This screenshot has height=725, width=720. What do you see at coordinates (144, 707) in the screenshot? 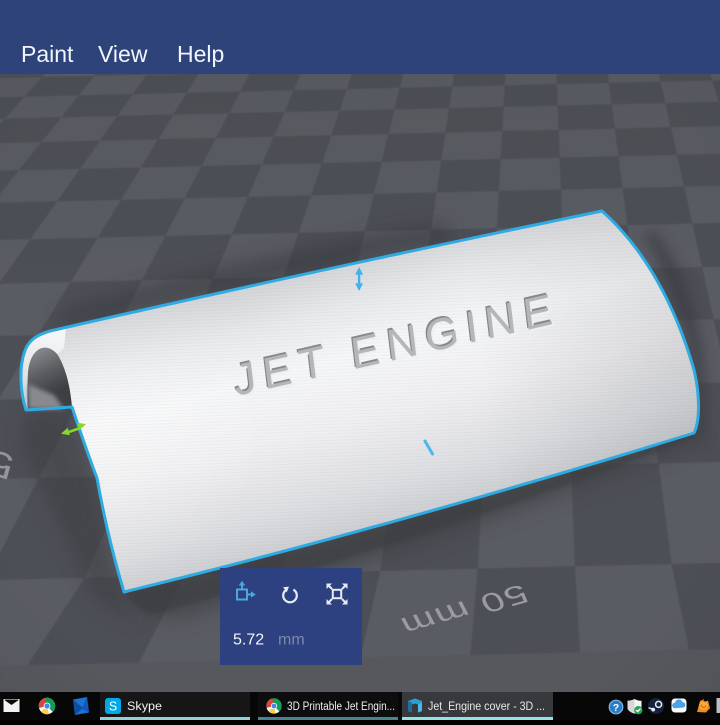
I see `svg-text: Skype` at bounding box center [144, 707].